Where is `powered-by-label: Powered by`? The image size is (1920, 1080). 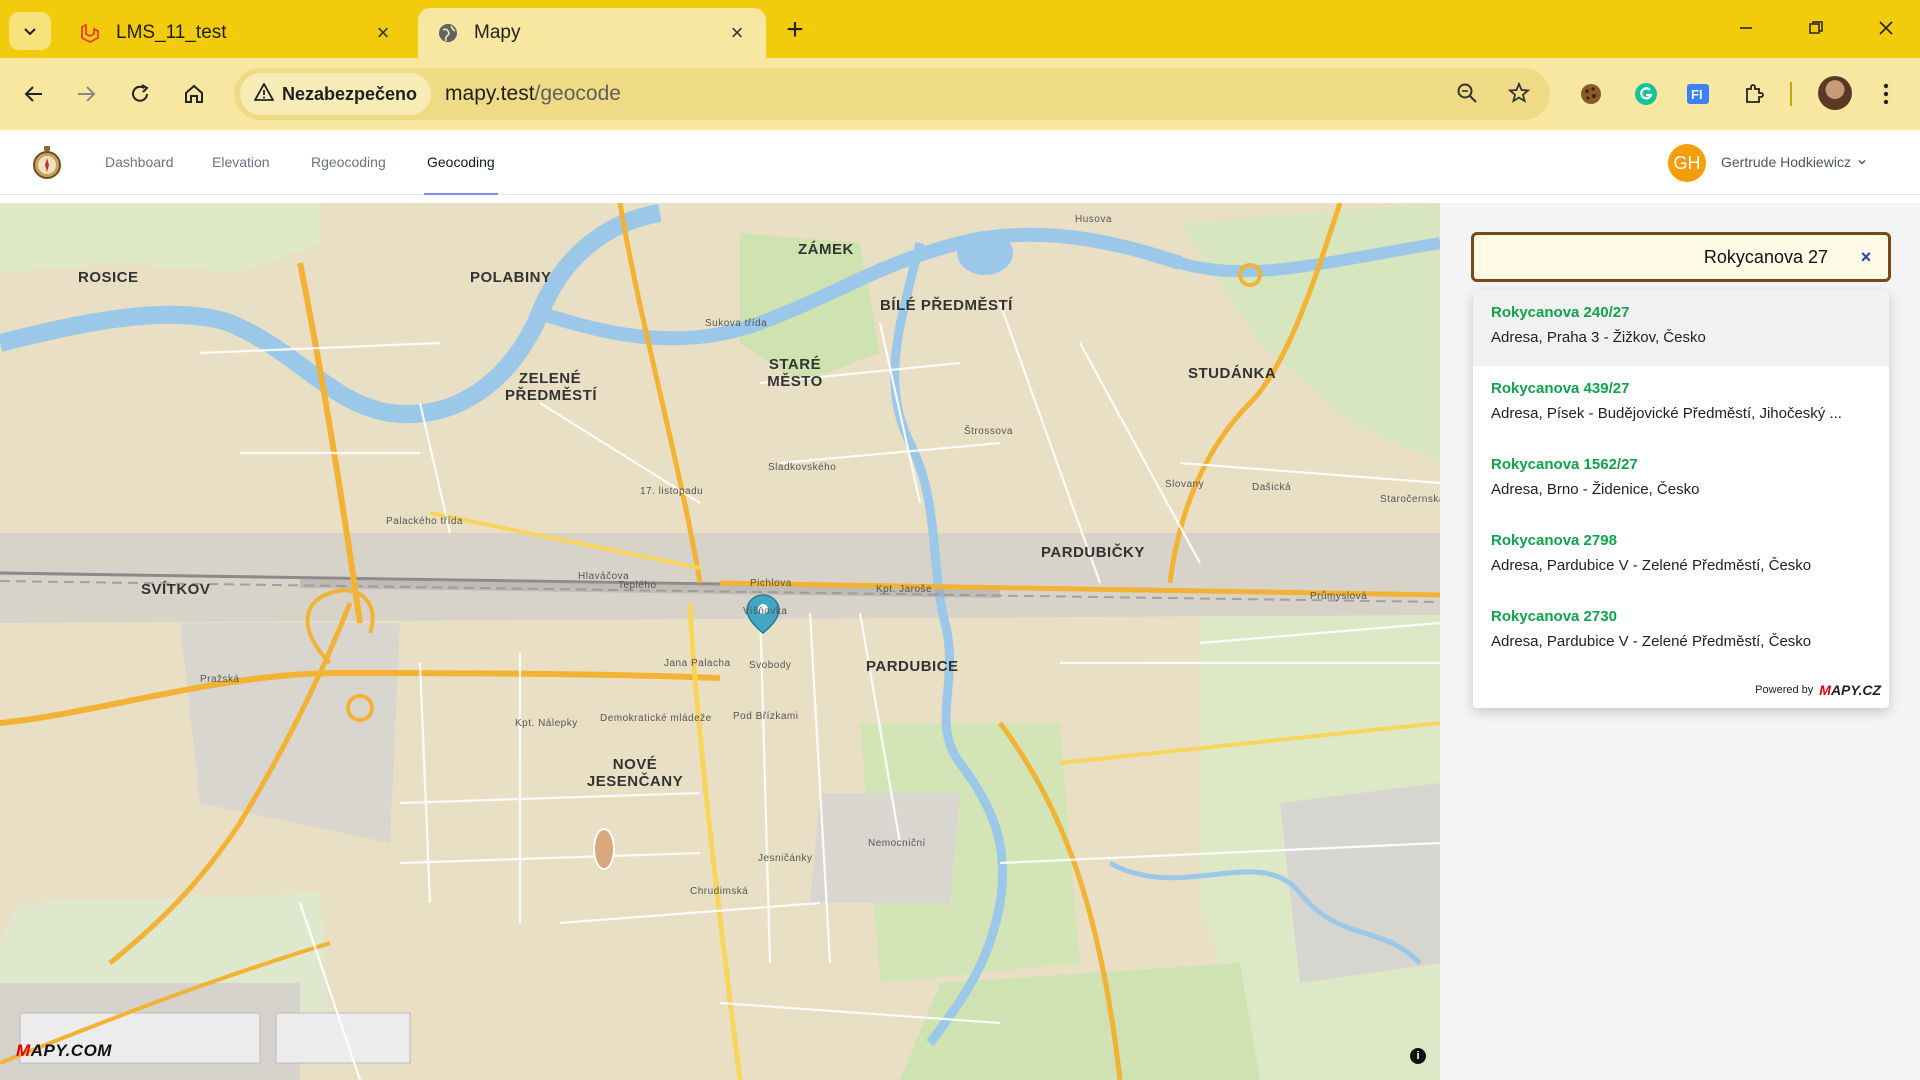
powered-by-label: Powered by is located at coordinates (1784, 690).